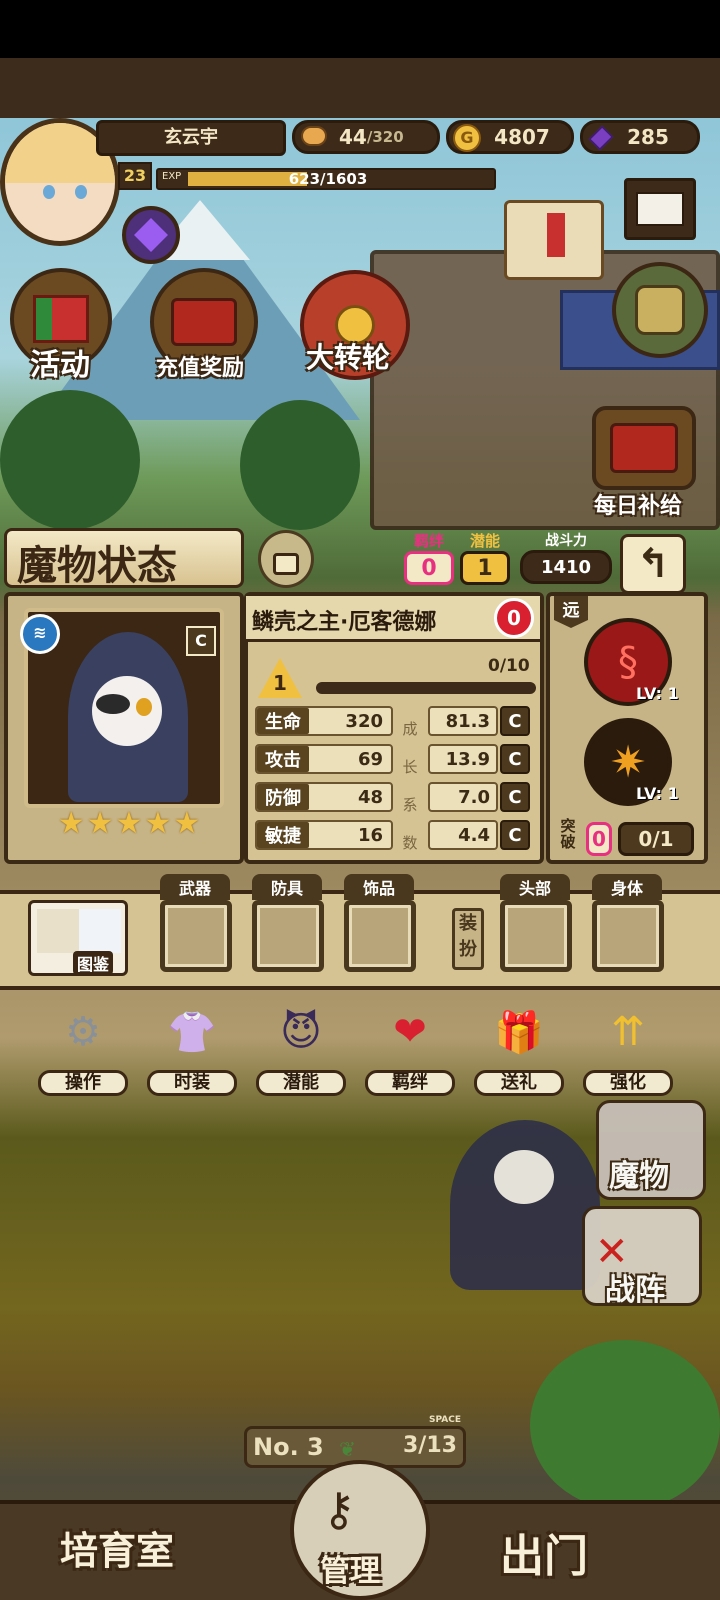 Image resolution: width=720 pixels, height=1600 pixels. Describe the element at coordinates (656, 839) in the screenshot. I see `breakthrough-progress: 0/1` at that location.